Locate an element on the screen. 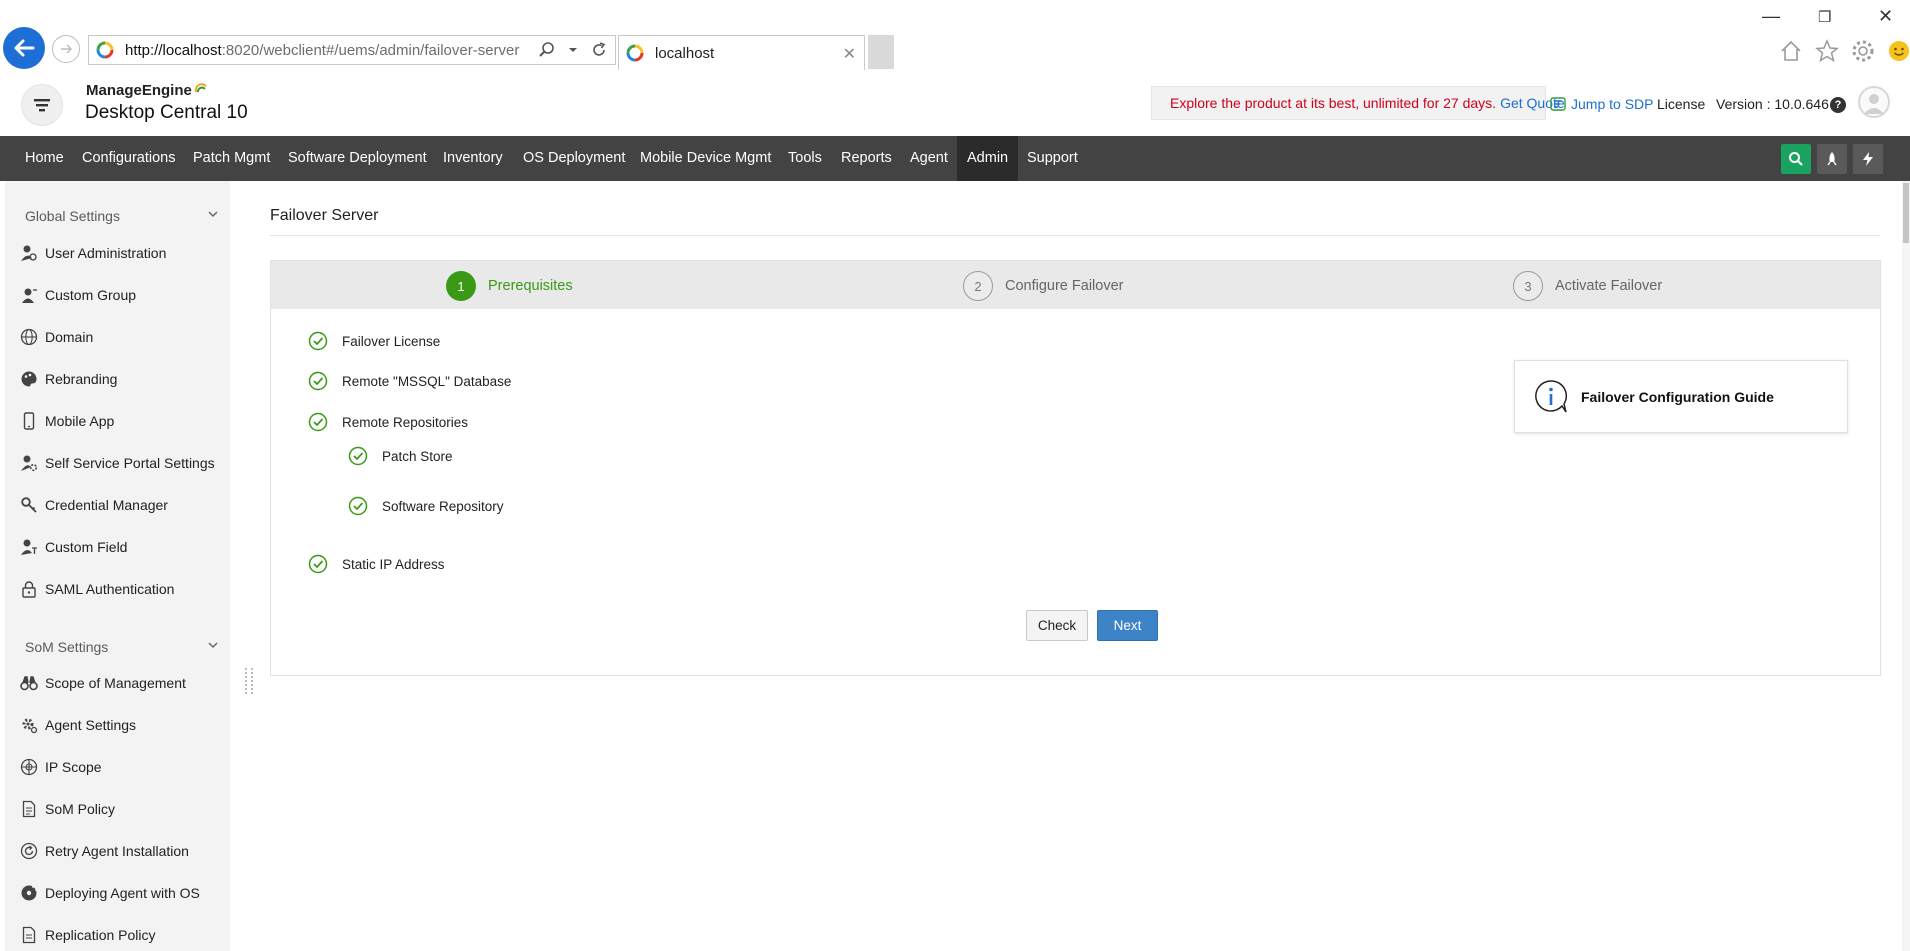 Image resolution: width=1910 pixels, height=951 pixels. sidebar-item-scope-of-management: Scope of Management is located at coordinates (102, 683).